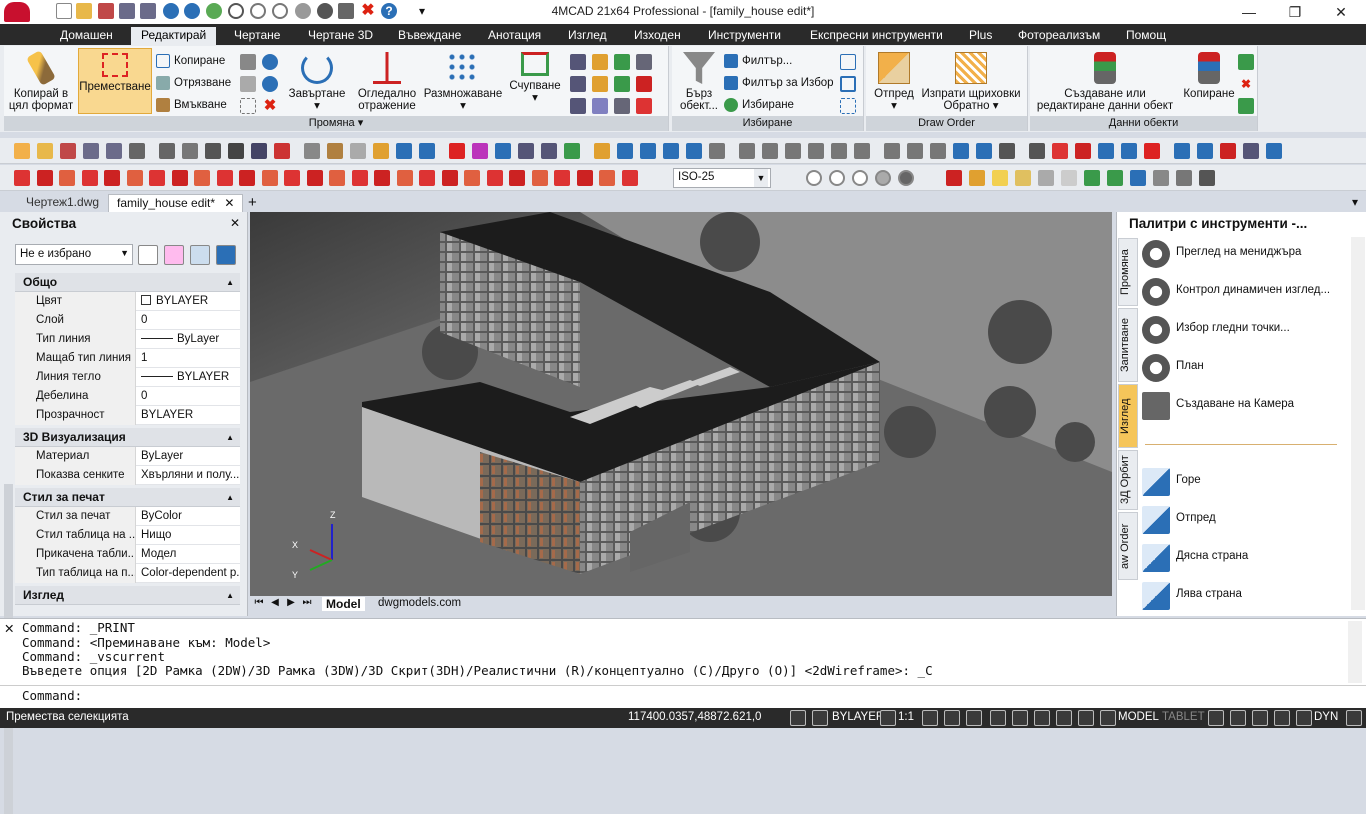  What do you see at coordinates (226, 255) in the screenshot?
I see `filter-props-icon` at bounding box center [226, 255].